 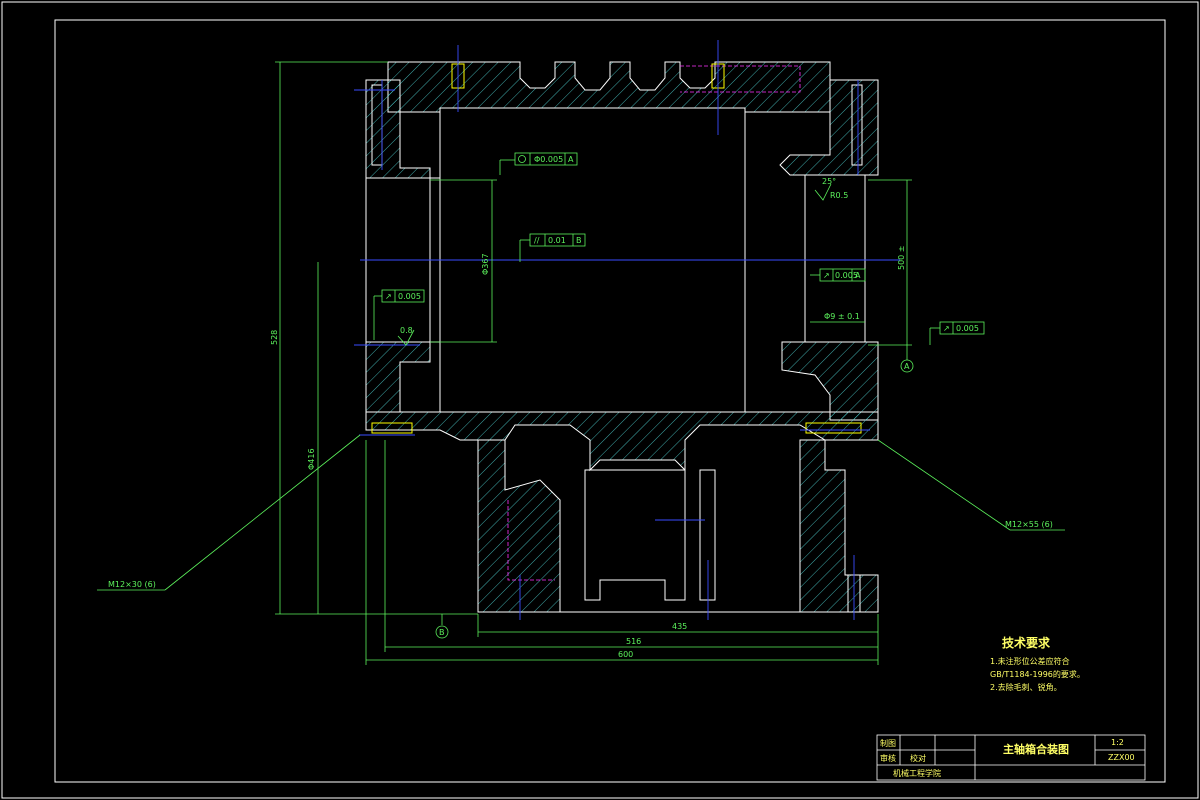 I want to click on datum-b: B, so click(x=442, y=632).